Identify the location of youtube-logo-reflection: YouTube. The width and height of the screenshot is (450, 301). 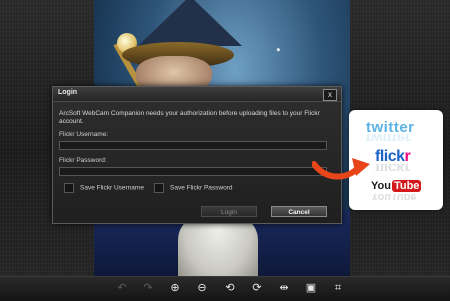
(394, 197).